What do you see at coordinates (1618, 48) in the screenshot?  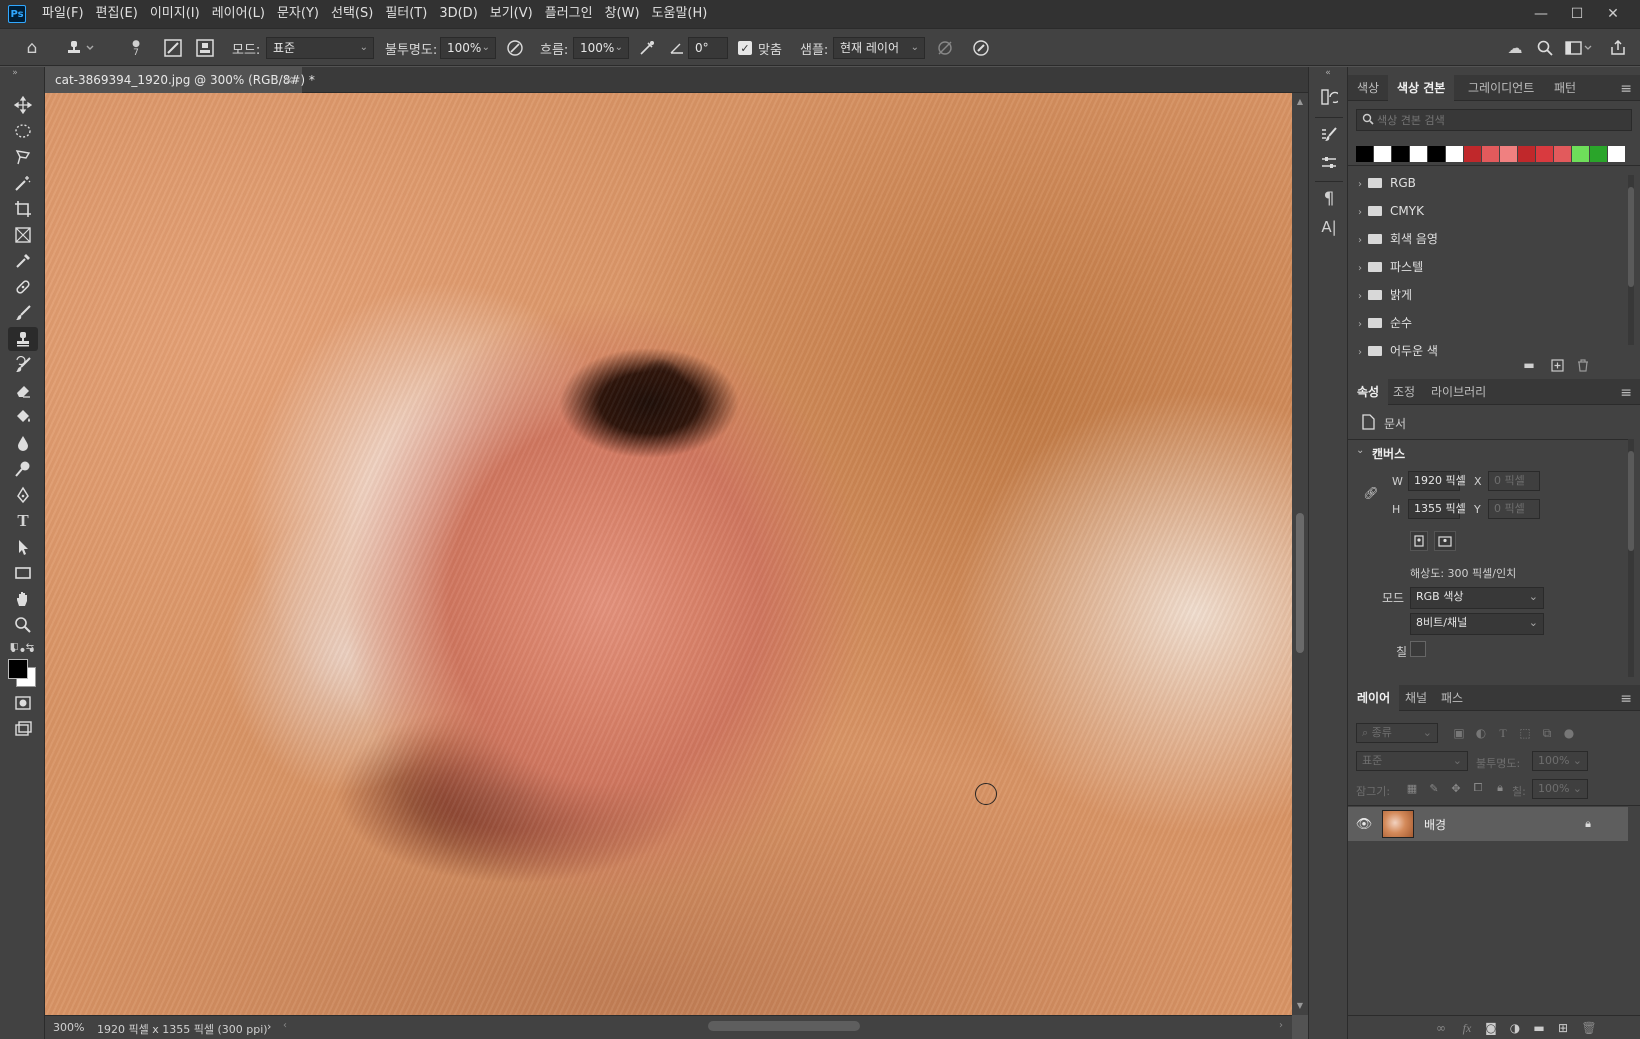 I see `share-icon` at bounding box center [1618, 48].